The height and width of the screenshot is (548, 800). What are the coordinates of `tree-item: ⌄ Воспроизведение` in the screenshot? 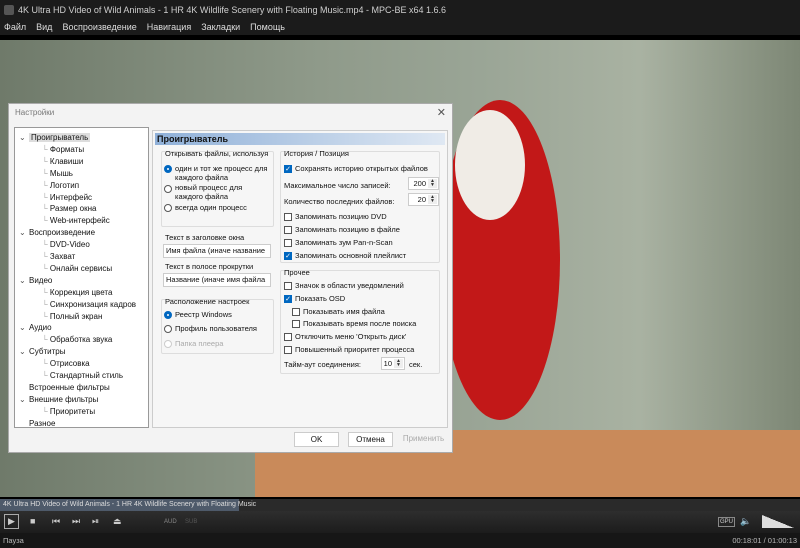 It's located at (57, 232).